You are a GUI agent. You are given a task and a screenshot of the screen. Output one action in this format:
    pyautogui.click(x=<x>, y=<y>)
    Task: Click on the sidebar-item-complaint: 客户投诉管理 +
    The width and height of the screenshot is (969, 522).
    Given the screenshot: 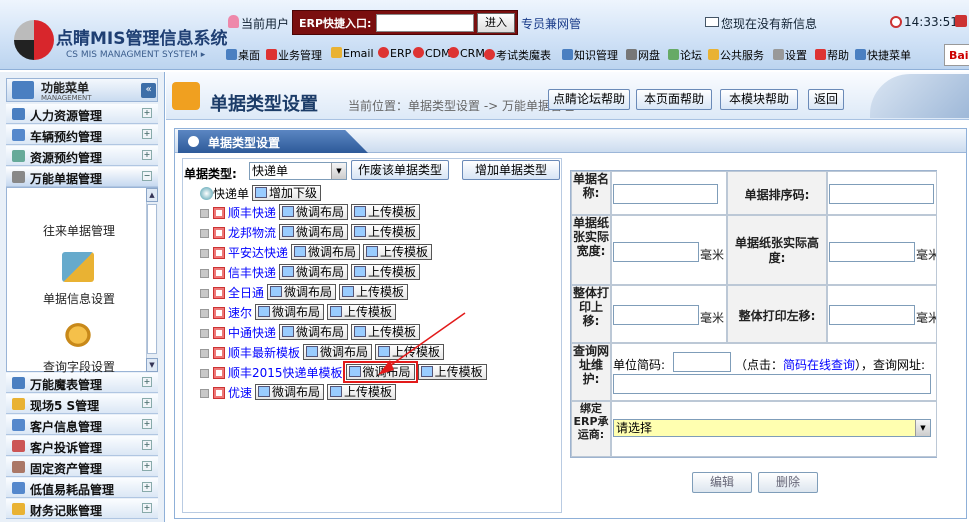 What is the action you would take?
    pyautogui.click(x=82, y=446)
    